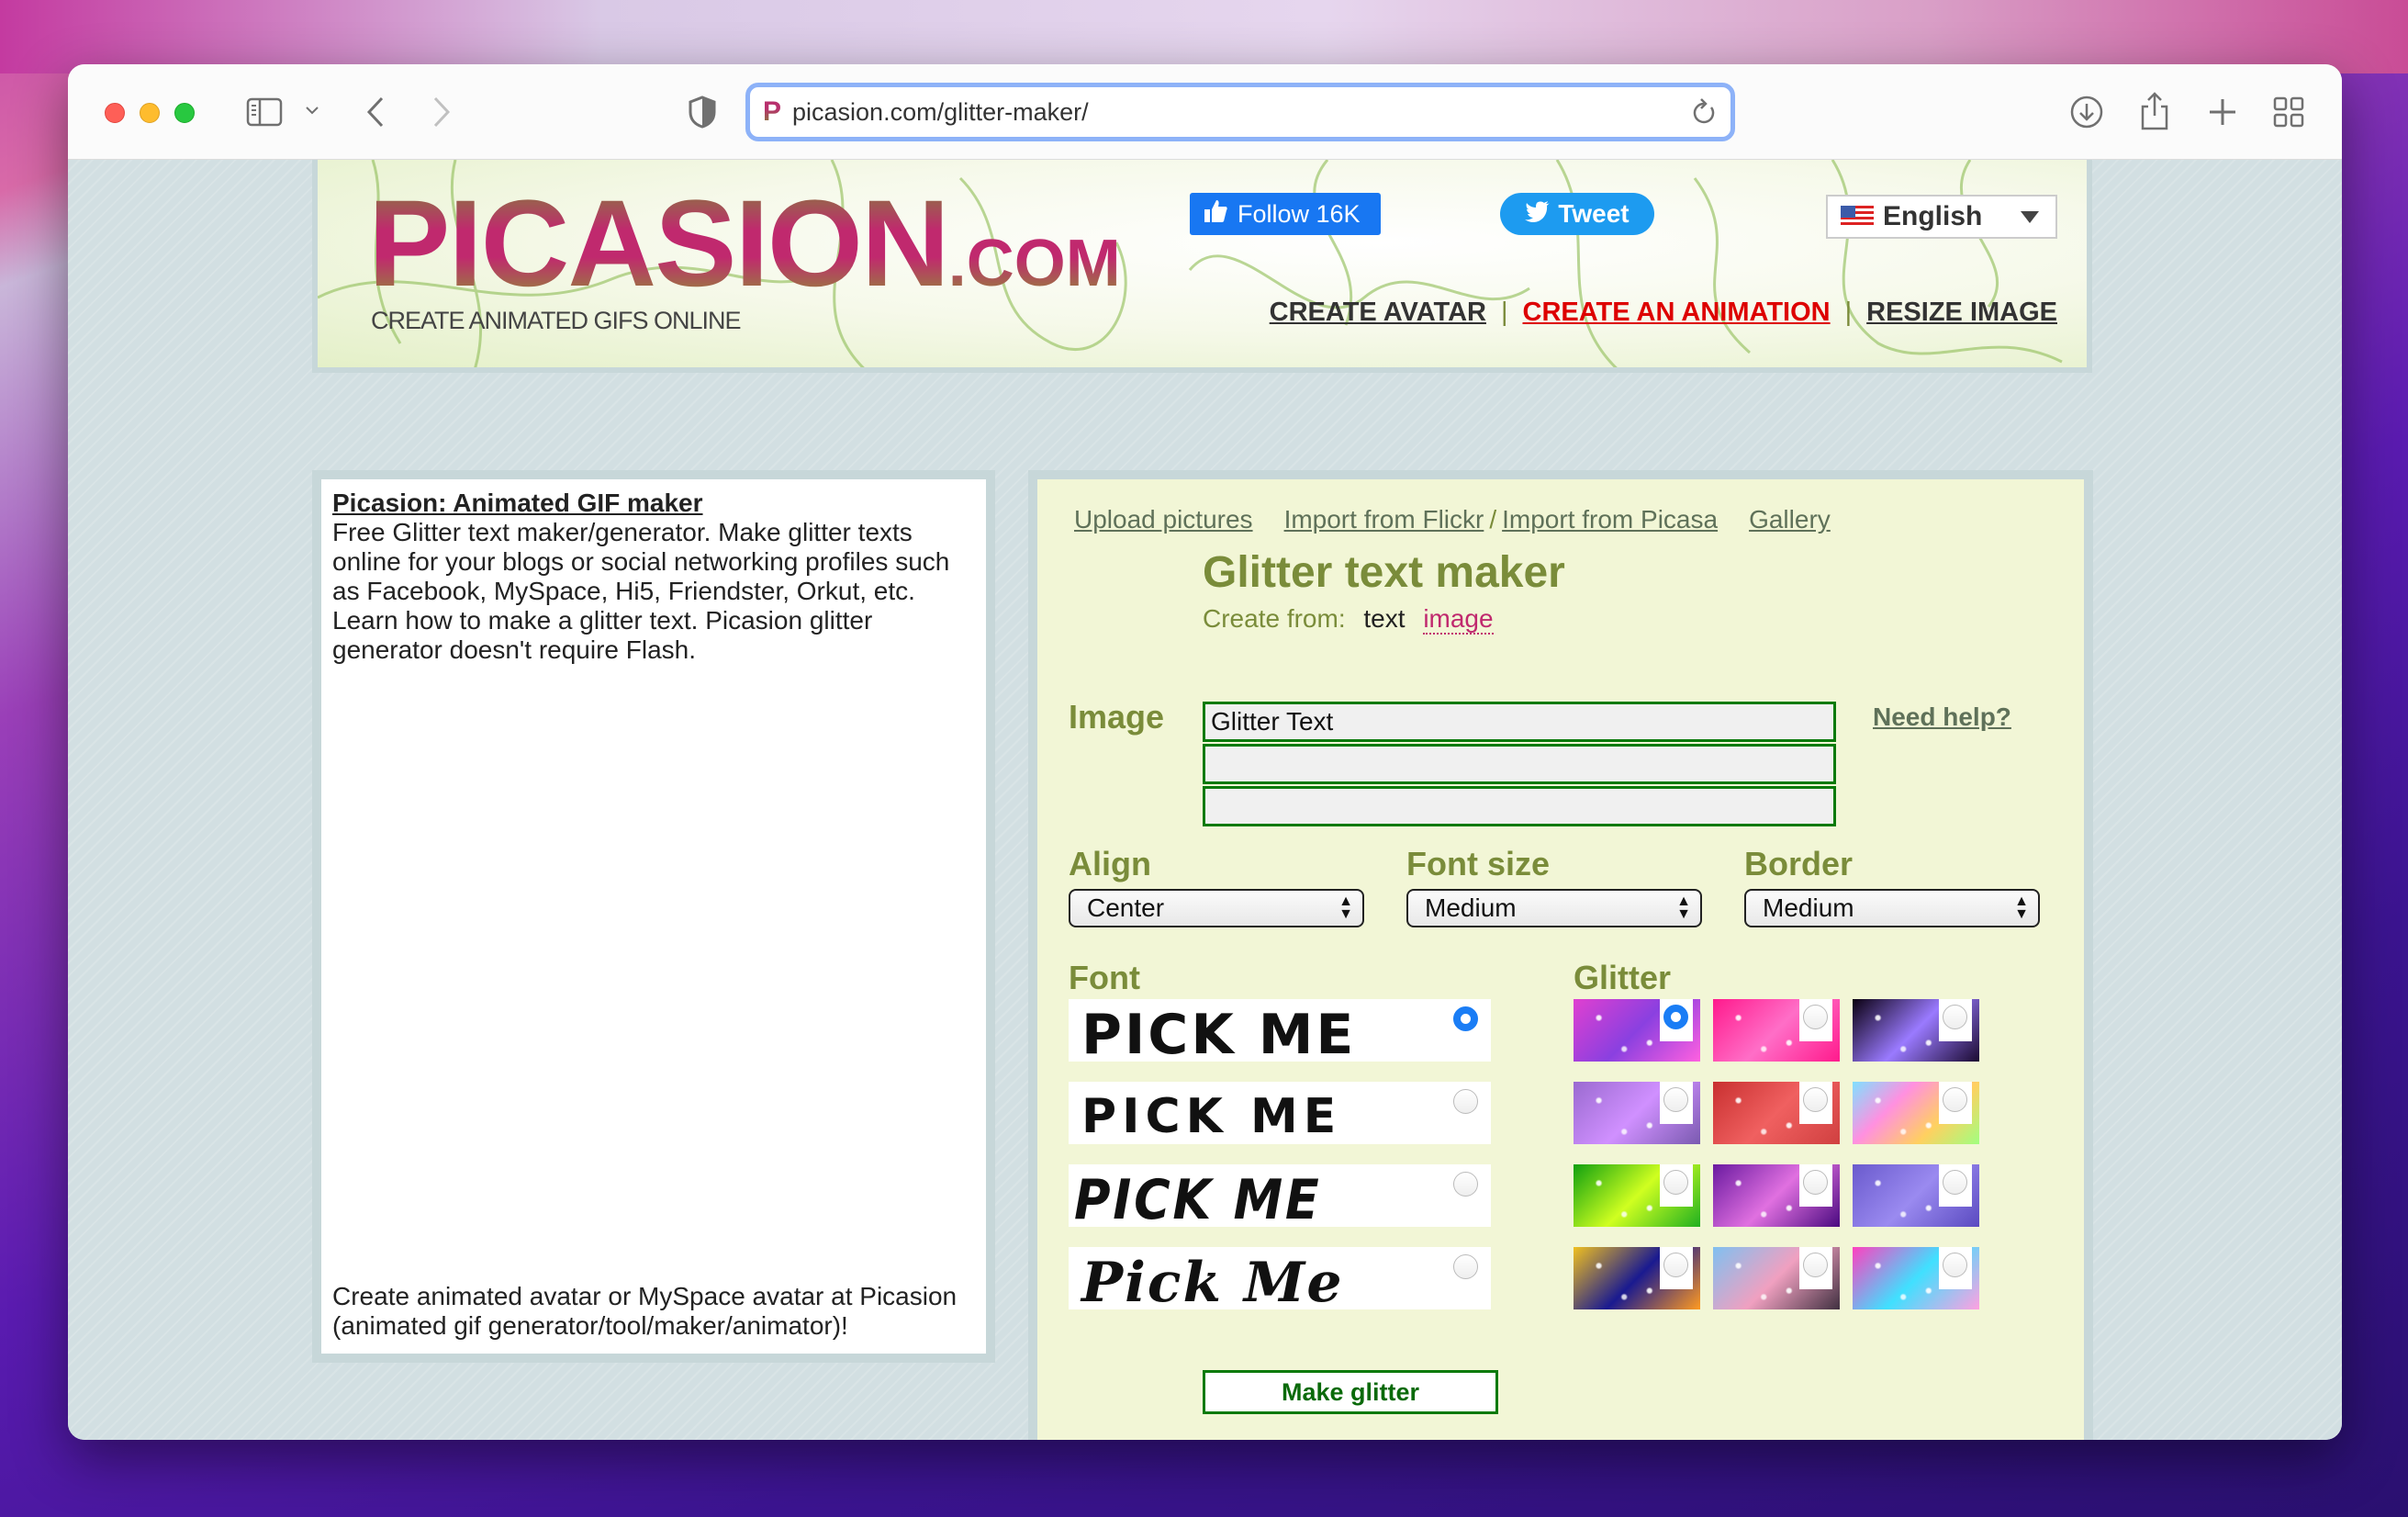 Image resolution: width=2408 pixels, height=1517 pixels. What do you see at coordinates (1163, 519) in the screenshot?
I see `upload-pictures-link: Upload pictures` at bounding box center [1163, 519].